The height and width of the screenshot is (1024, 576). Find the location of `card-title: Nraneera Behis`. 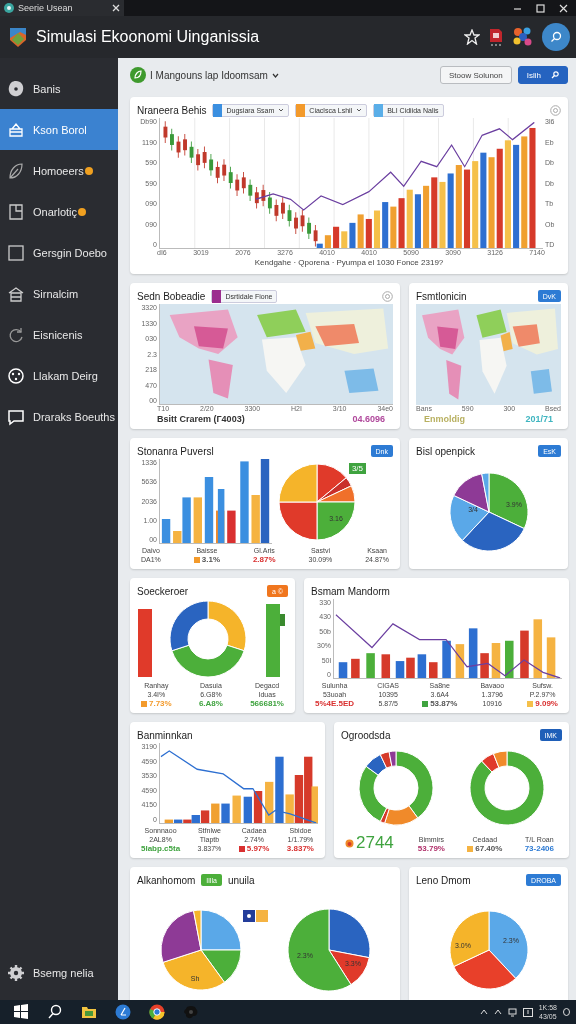

card-title: Nraneera Behis is located at coordinates (172, 110).